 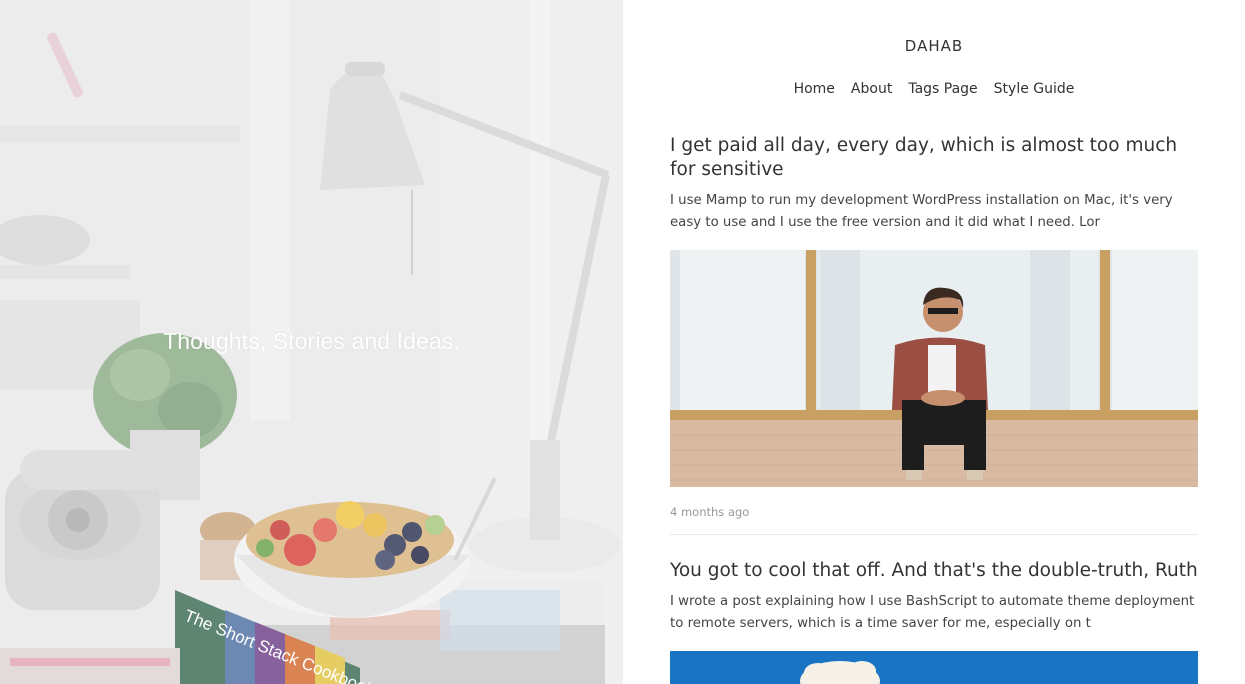 What do you see at coordinates (814, 89) in the screenshot?
I see `nav-item-home: Home` at bounding box center [814, 89].